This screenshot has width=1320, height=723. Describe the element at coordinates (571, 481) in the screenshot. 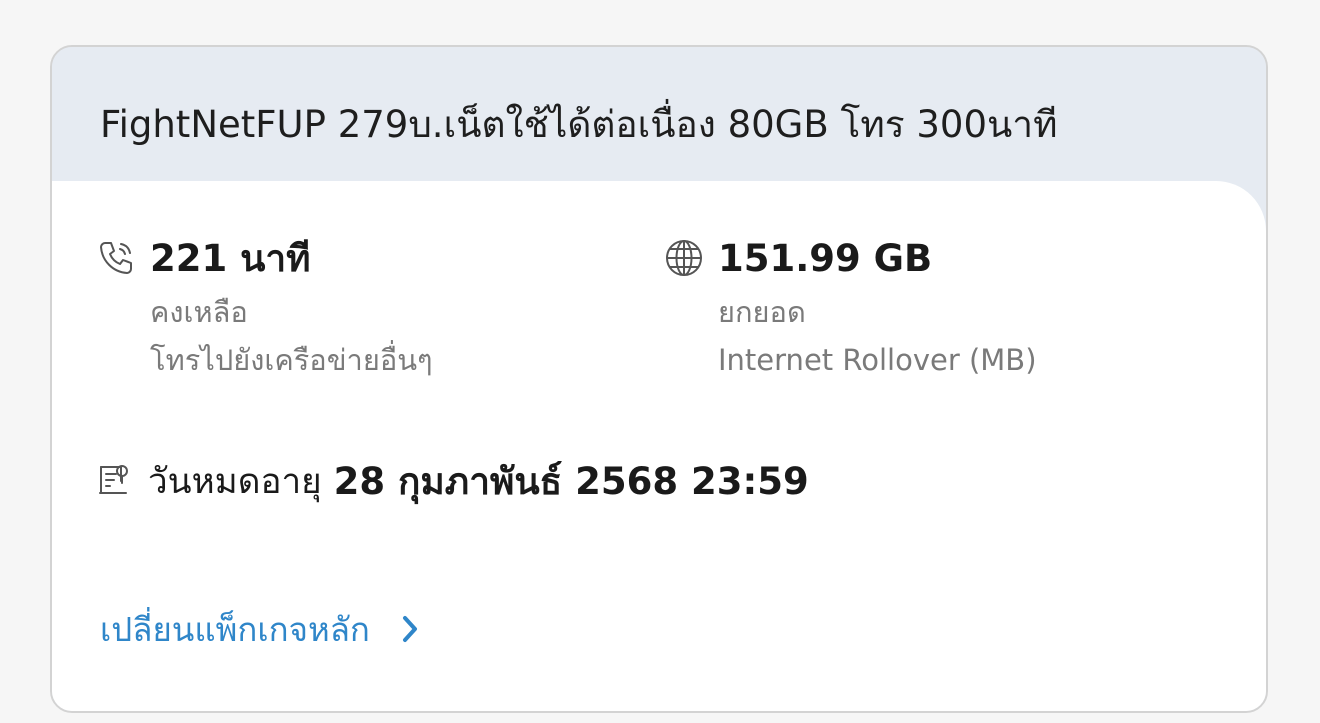

I see `expiry-date: 28 กุมภาพันธ์ 2568 23:59` at that location.